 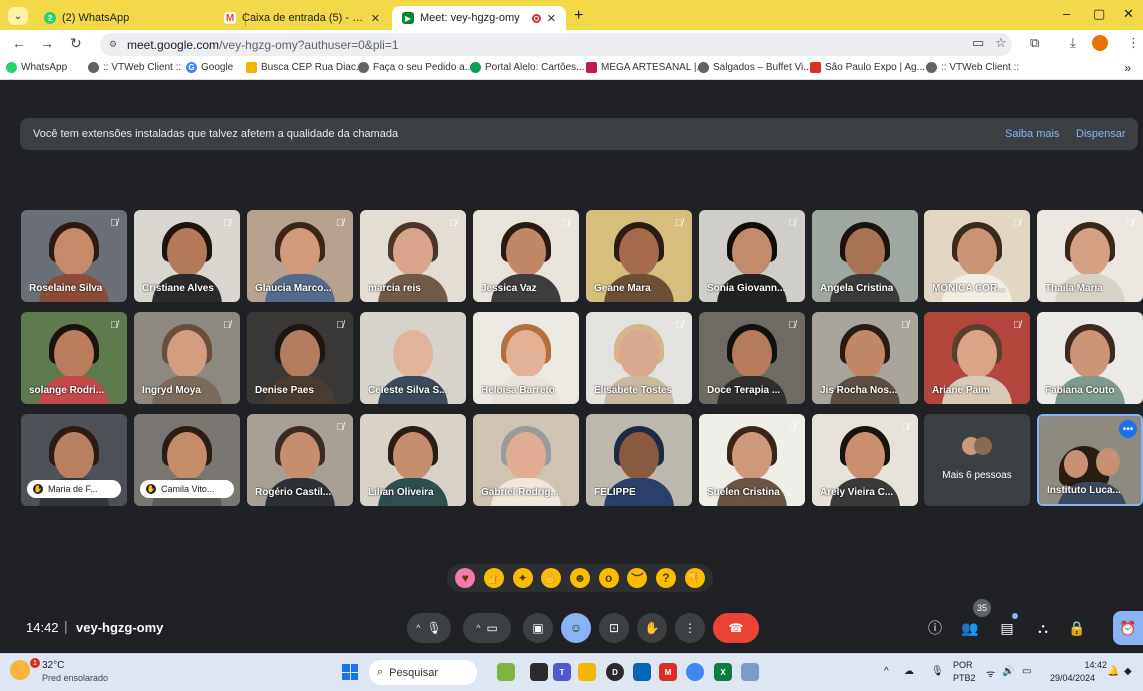 What do you see at coordinates (526, 256) in the screenshot?
I see `participant-tile: 🎙̸ Jessica Vaz` at bounding box center [526, 256].